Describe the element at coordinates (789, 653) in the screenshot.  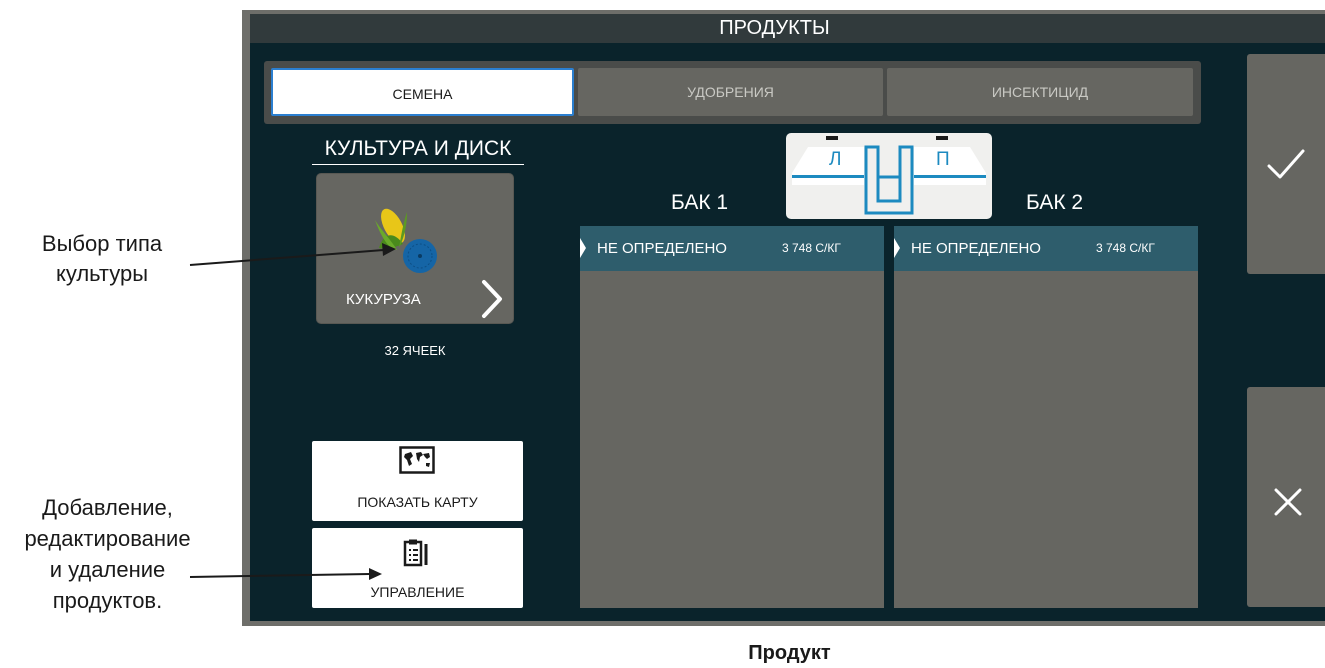
I see `figure-caption: Продукт` at that location.